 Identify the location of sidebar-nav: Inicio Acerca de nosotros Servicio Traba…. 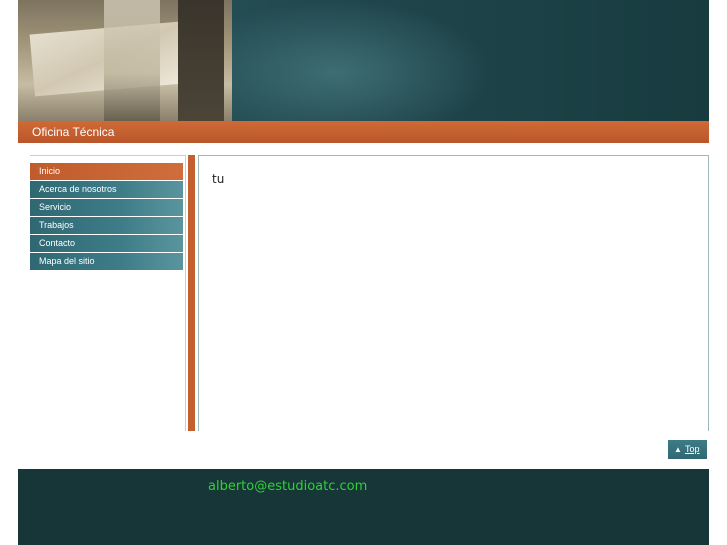
(106, 217).